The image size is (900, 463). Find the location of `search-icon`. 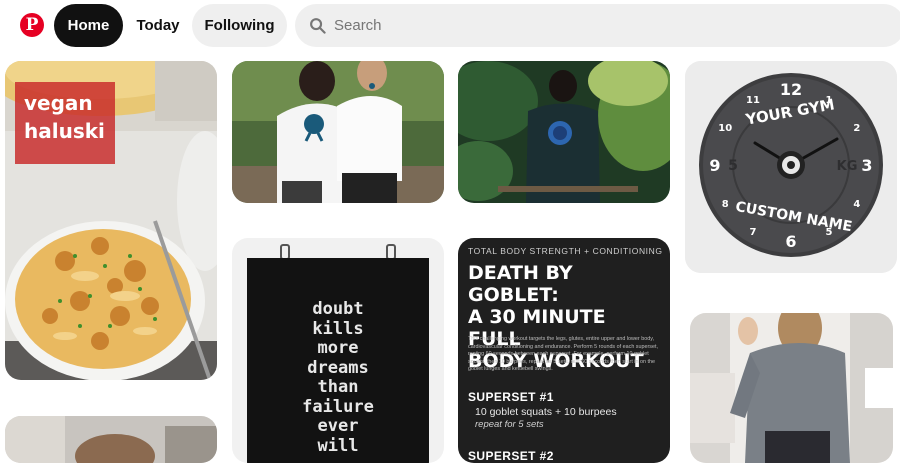

search-icon is located at coordinates (318, 26).